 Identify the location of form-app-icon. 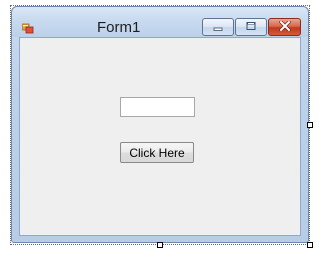
(27, 27).